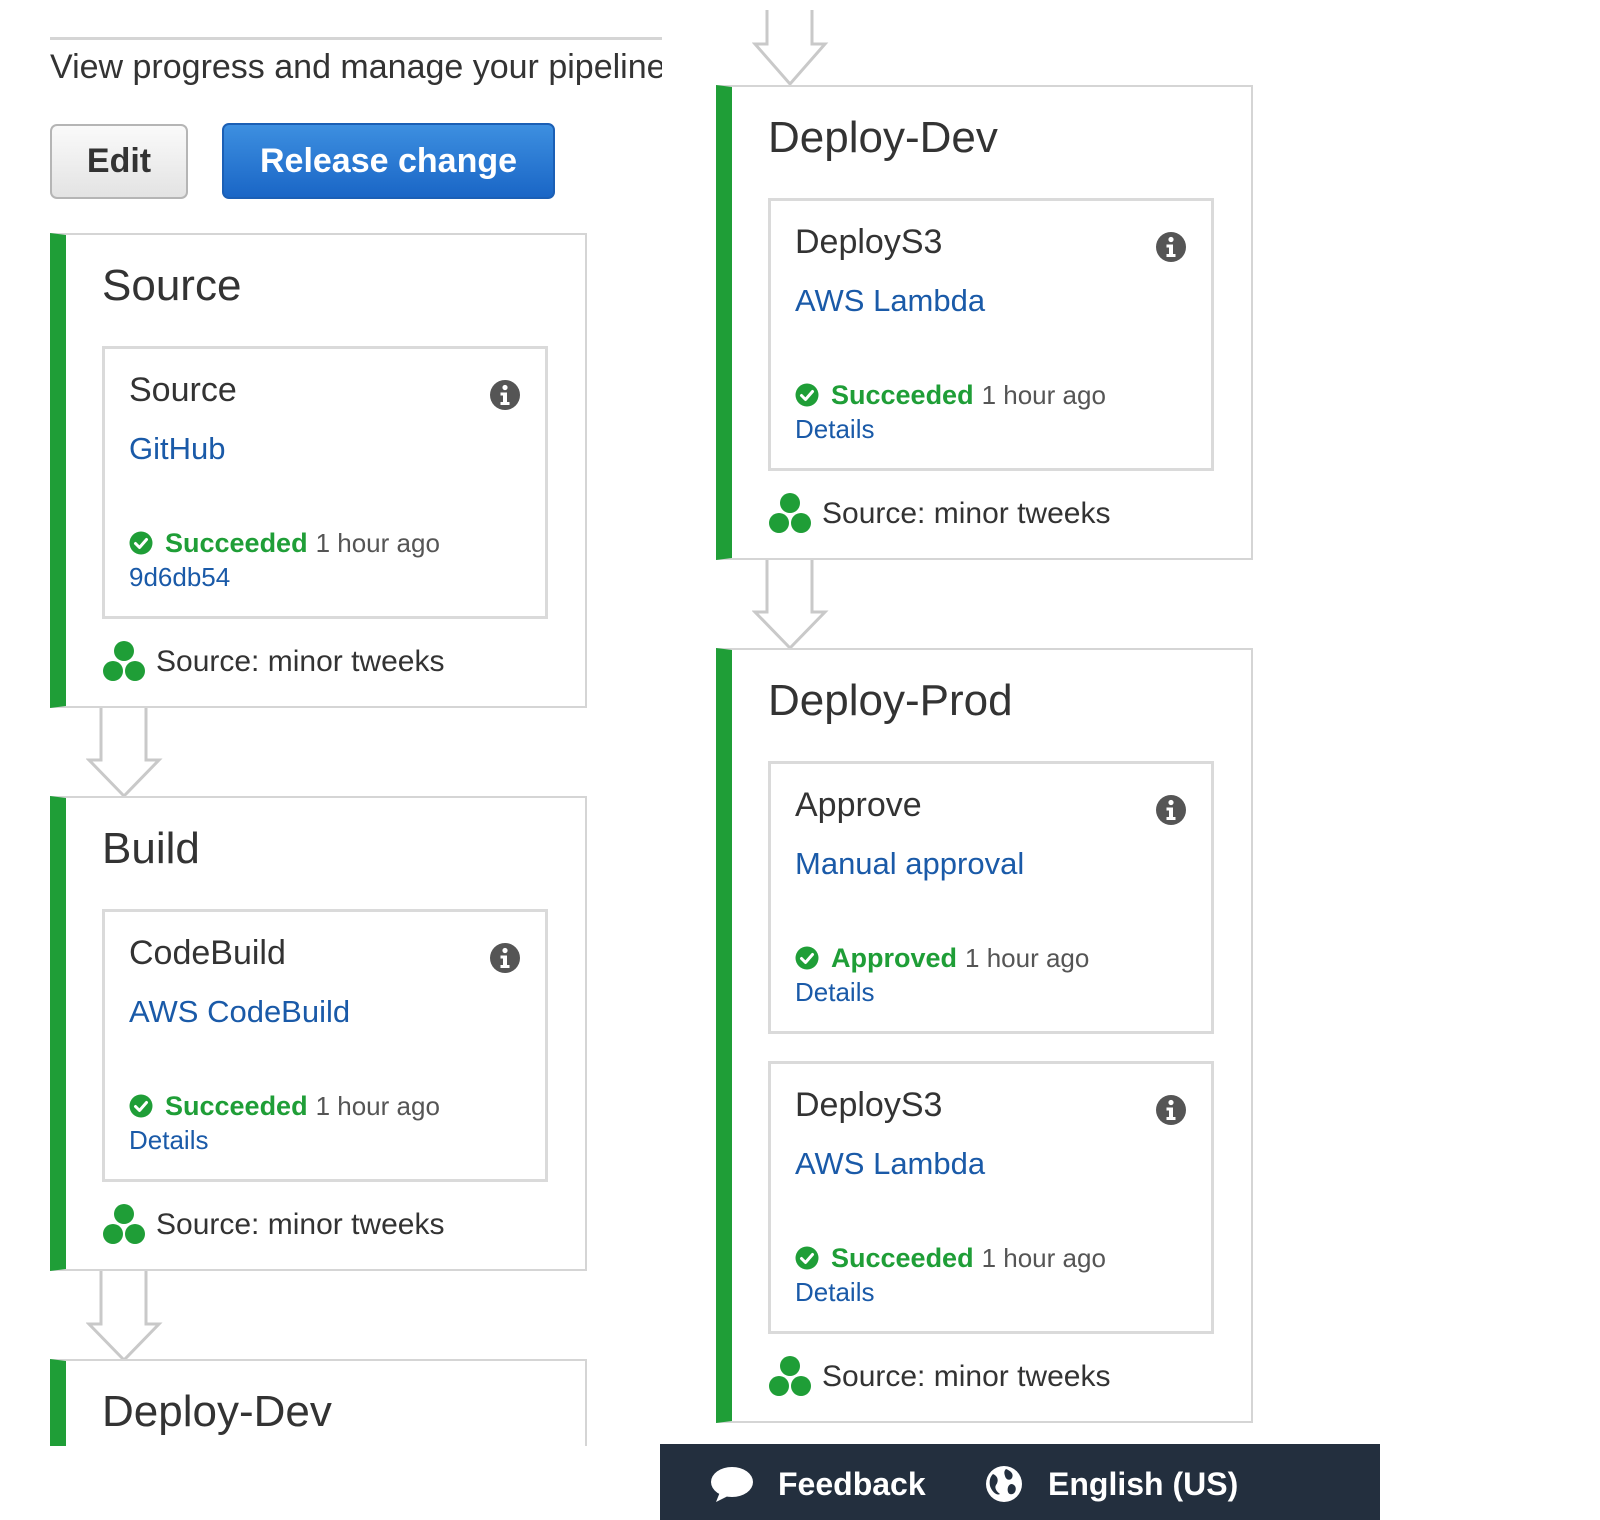  What do you see at coordinates (207, 953) in the screenshot?
I see `action-name: CodeBuild` at bounding box center [207, 953].